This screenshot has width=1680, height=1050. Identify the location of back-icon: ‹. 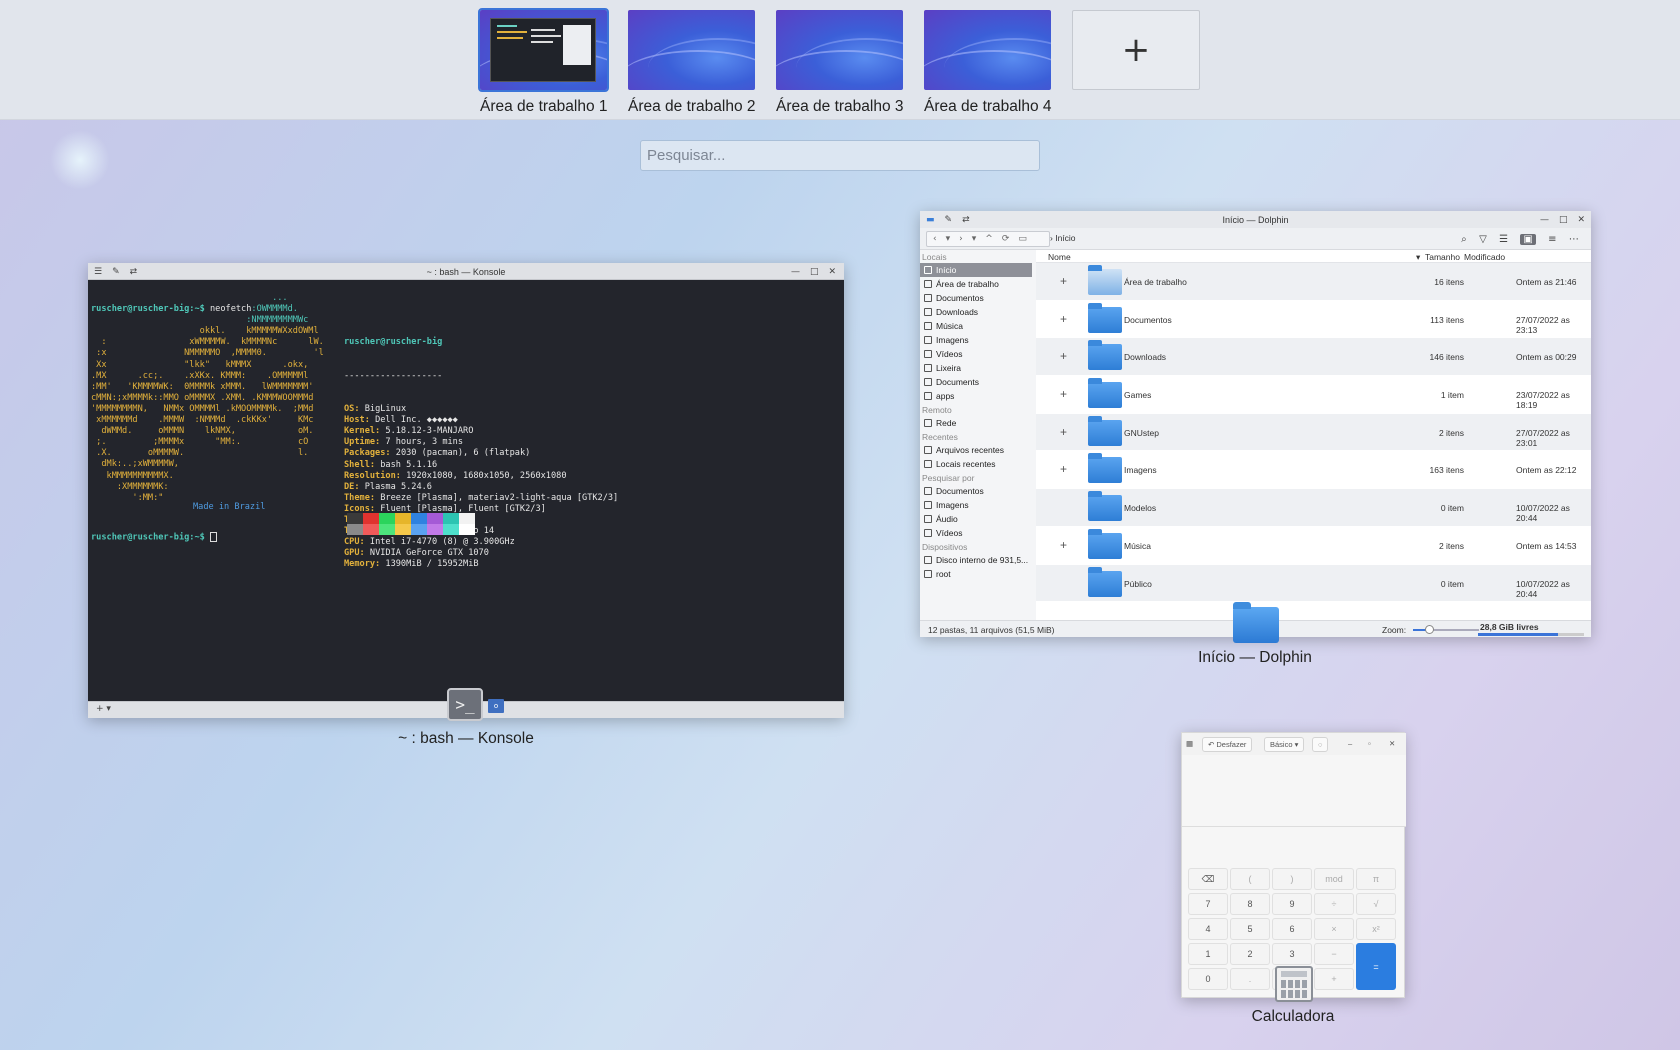
(935, 239).